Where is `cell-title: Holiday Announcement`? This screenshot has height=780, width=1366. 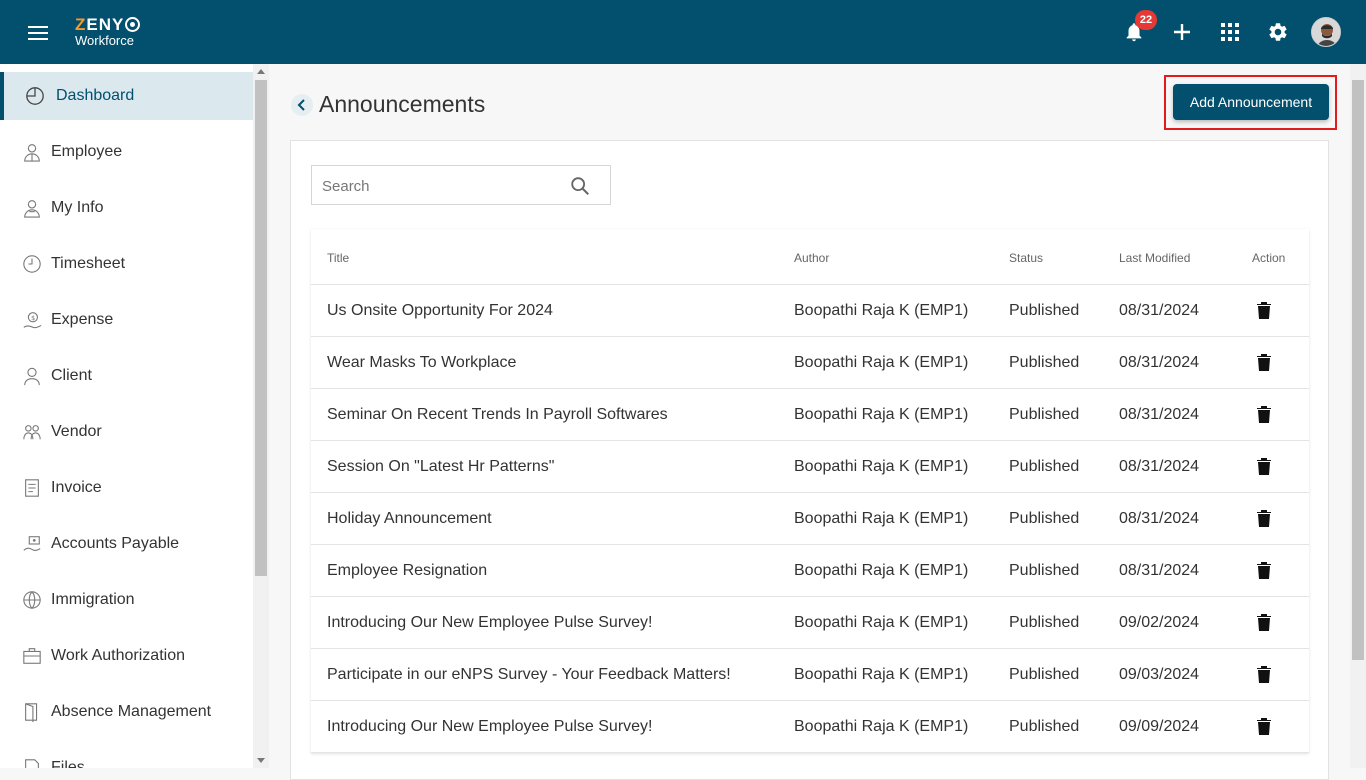 cell-title: Holiday Announcement is located at coordinates (409, 519).